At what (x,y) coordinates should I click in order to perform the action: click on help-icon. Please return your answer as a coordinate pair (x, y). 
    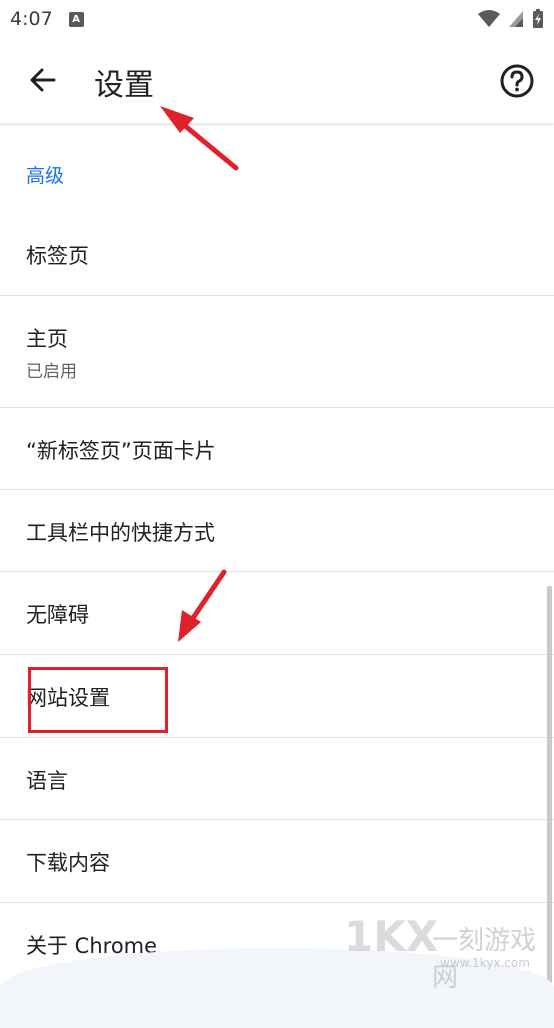
    Looking at the image, I should click on (517, 81).